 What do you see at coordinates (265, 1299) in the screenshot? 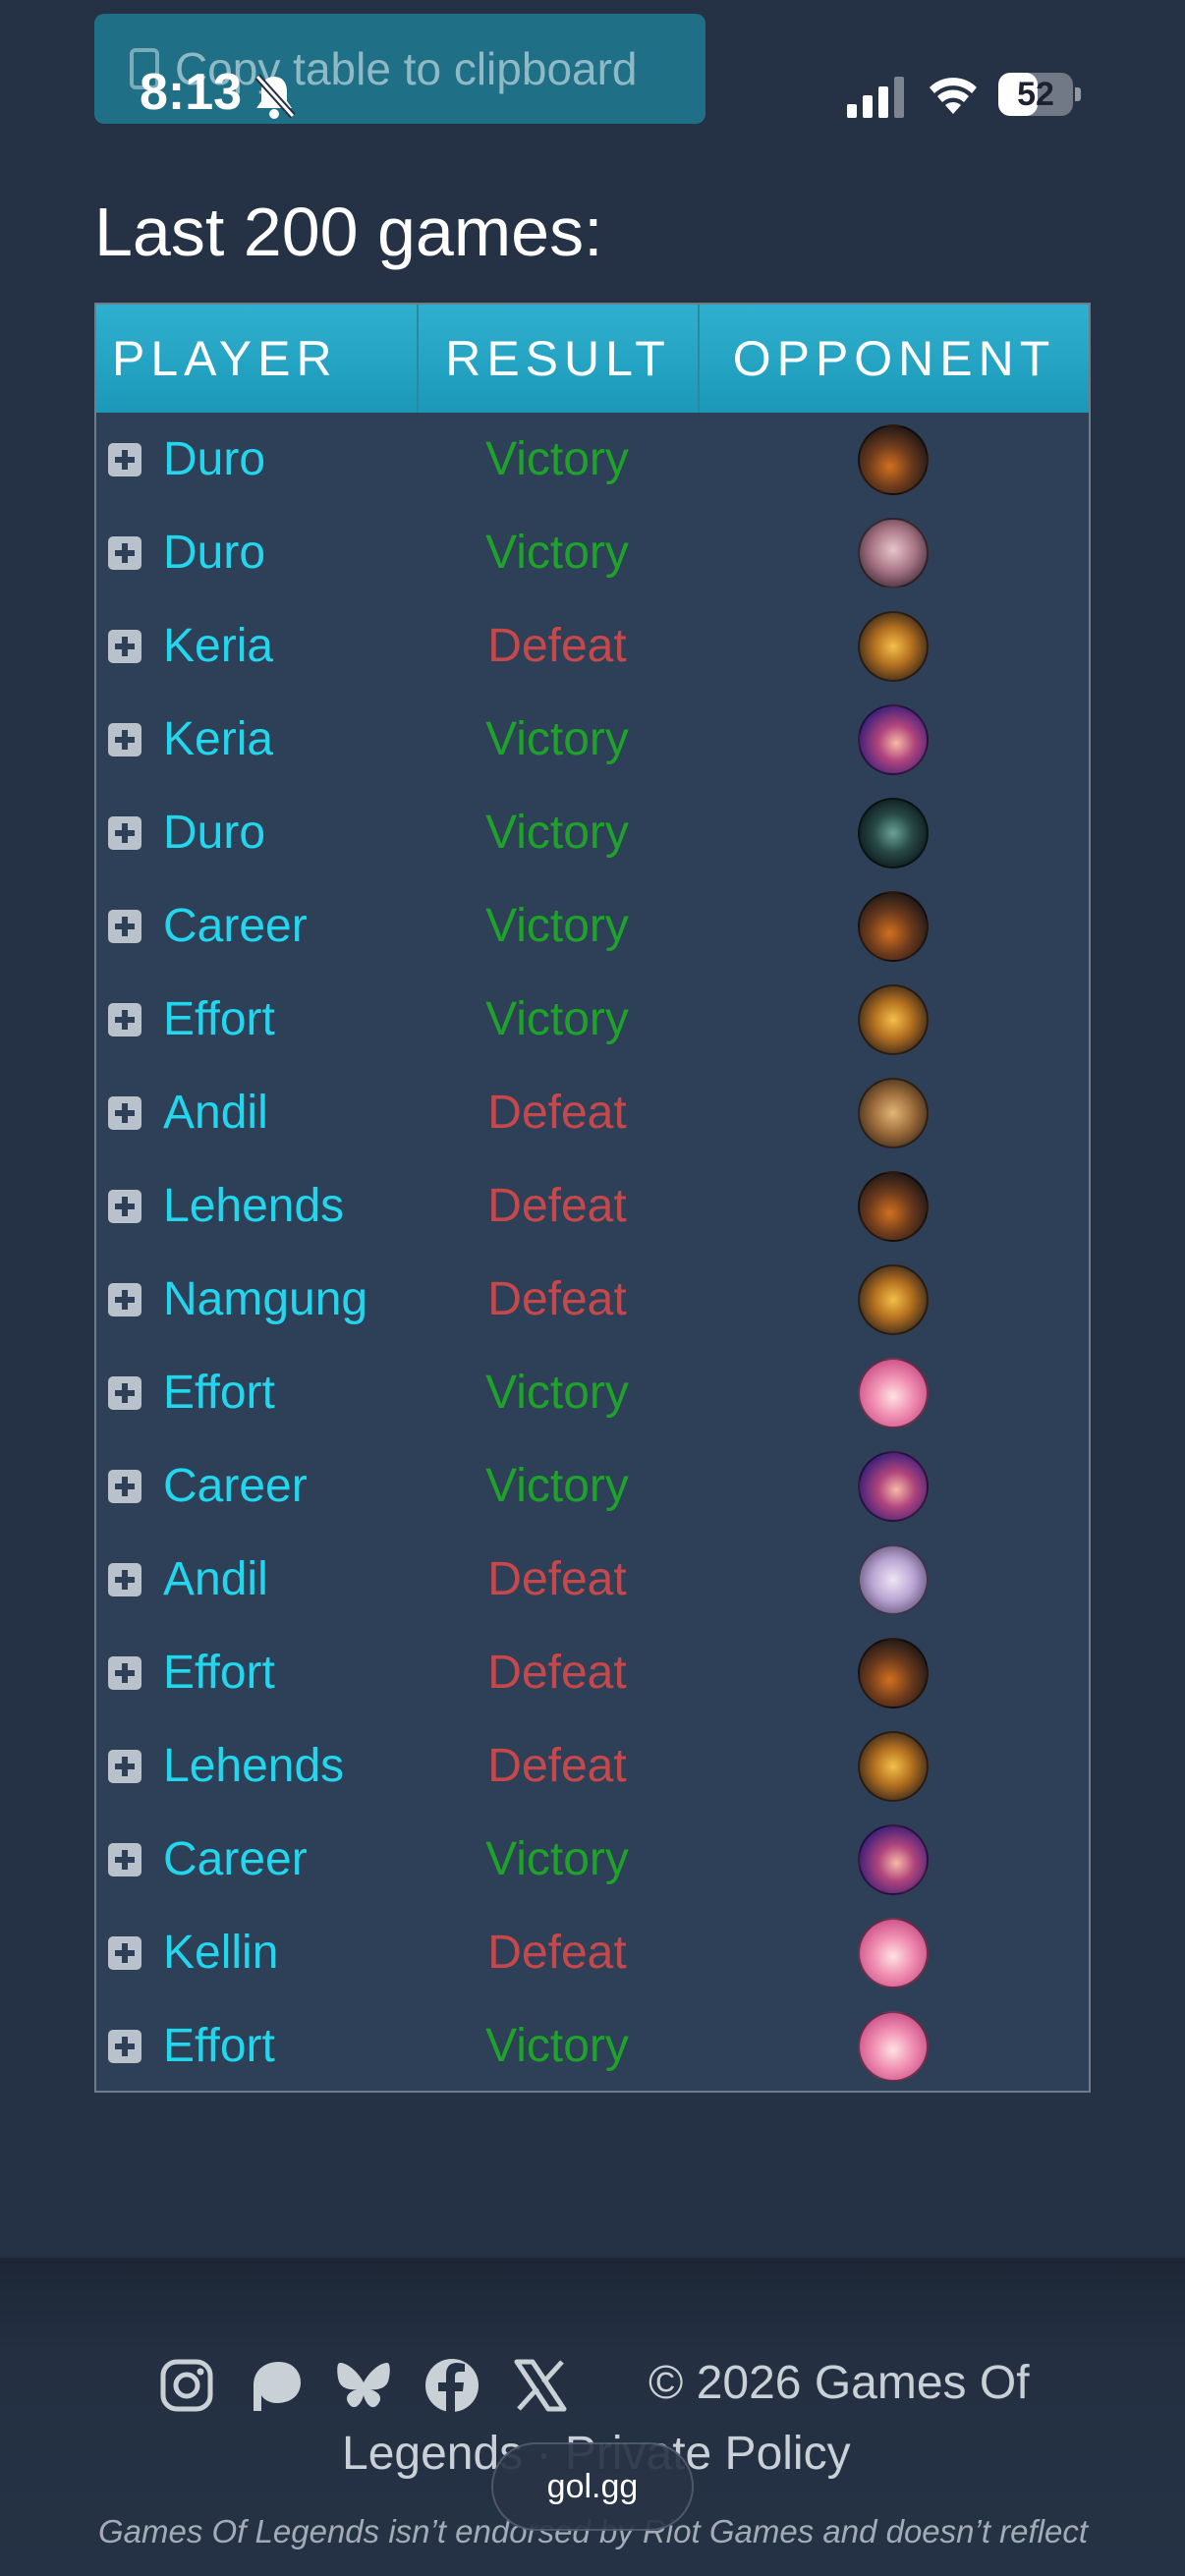
I see `player-link: Namgung` at bounding box center [265, 1299].